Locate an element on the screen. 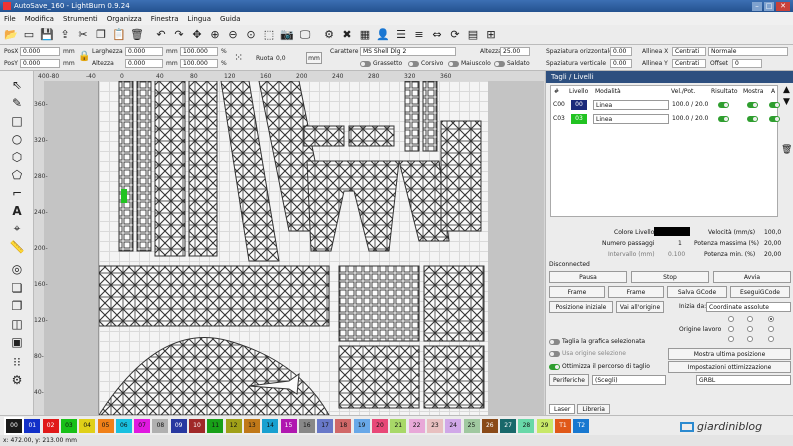 Image resolution: width=793 pixels, height=446 pixels. save-gcode-button: Salva GCode is located at coordinates (697, 292).